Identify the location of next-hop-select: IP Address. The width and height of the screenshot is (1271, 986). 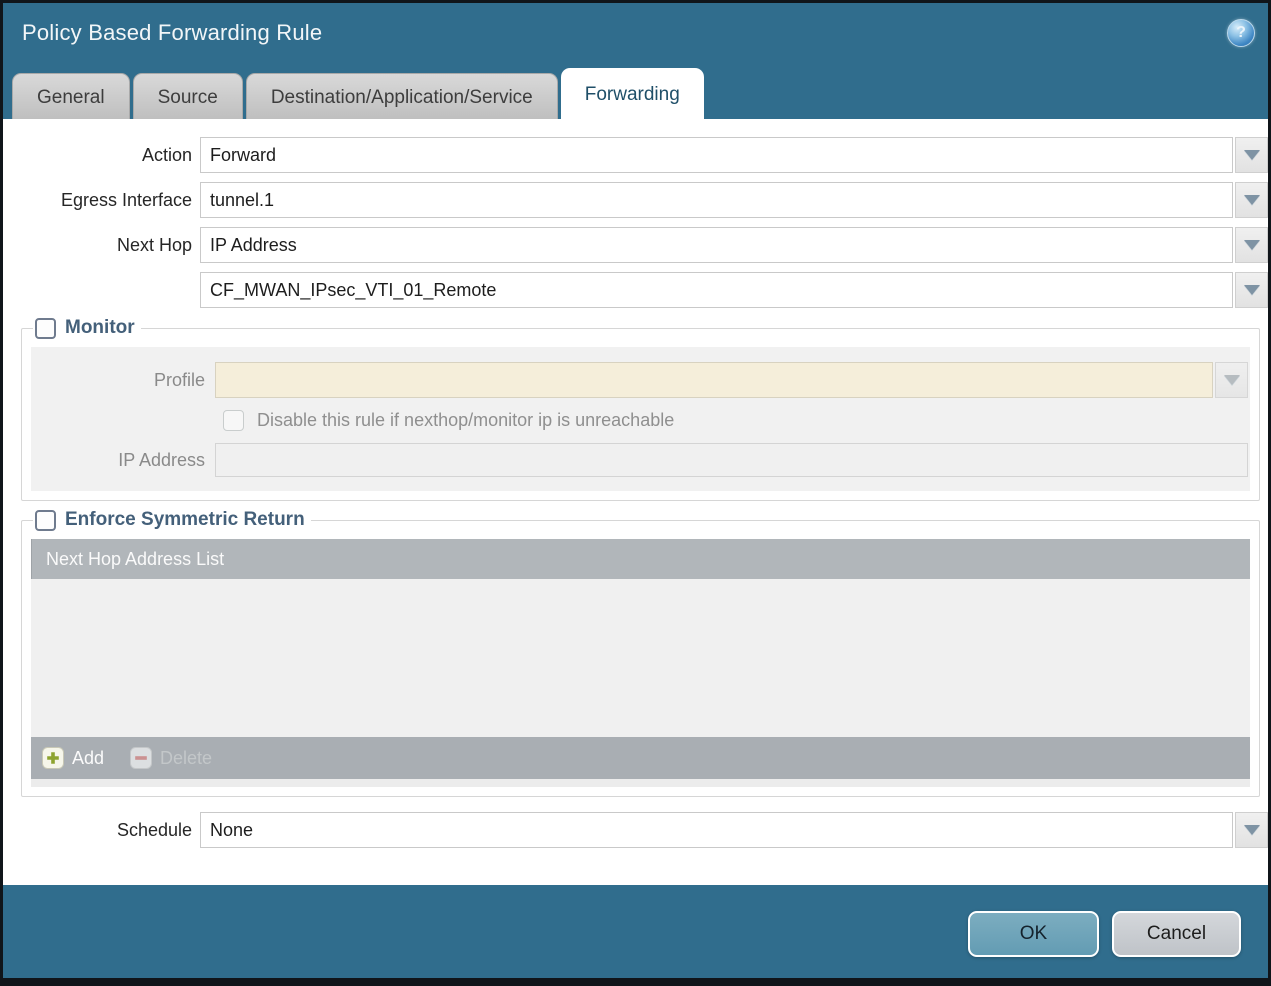
(734, 245).